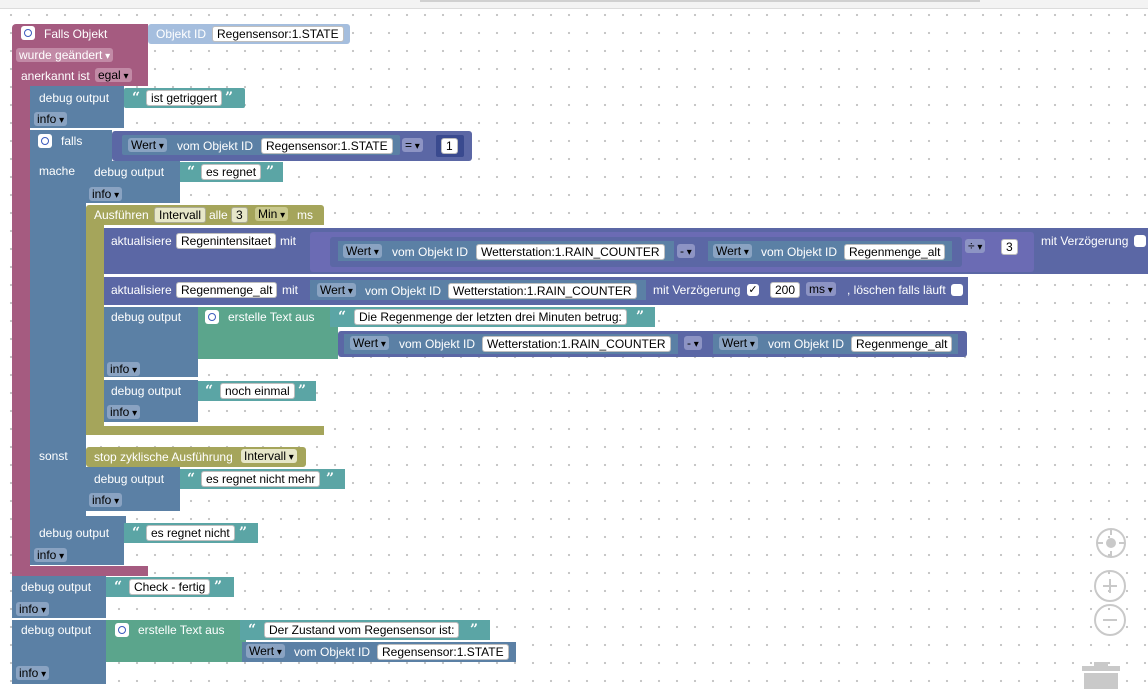 This screenshot has height=689, width=1148. I want to click on create-text-label: erstelle Text aus, so click(181, 630).